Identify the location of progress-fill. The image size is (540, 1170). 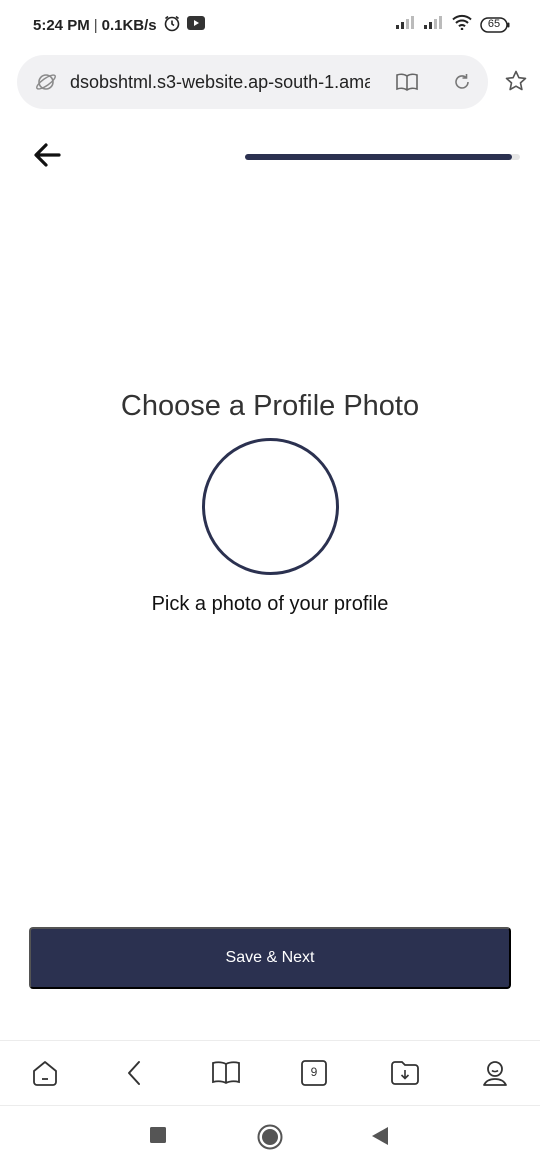
(378, 157).